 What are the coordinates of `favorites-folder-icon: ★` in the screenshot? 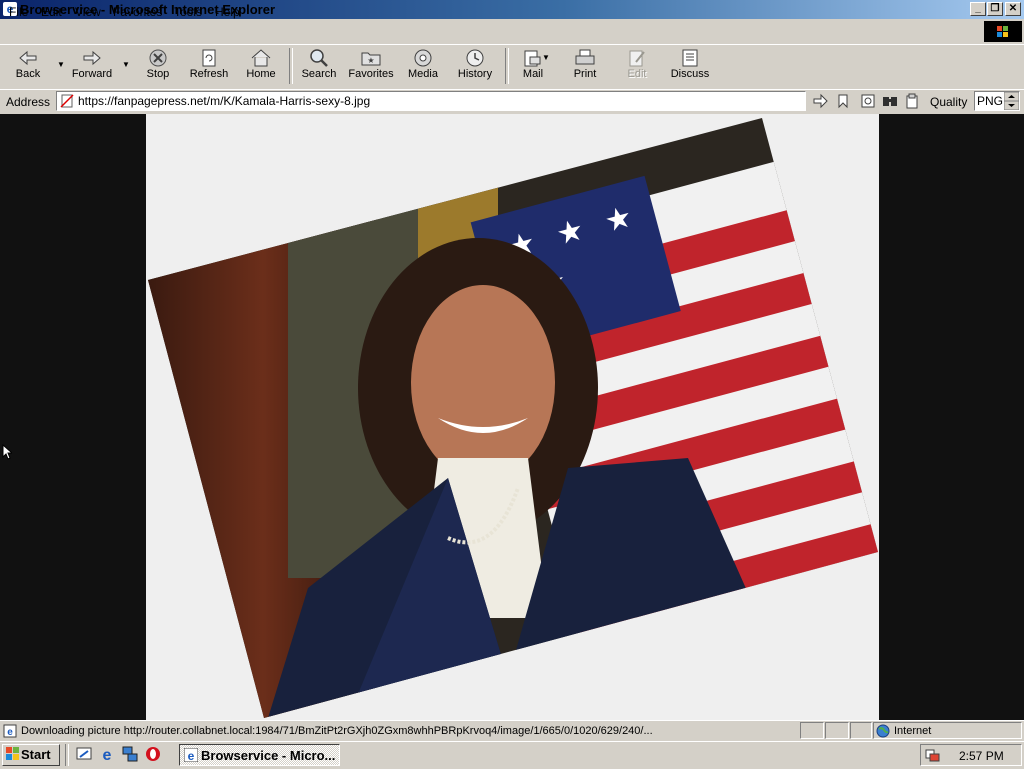 It's located at (371, 58).